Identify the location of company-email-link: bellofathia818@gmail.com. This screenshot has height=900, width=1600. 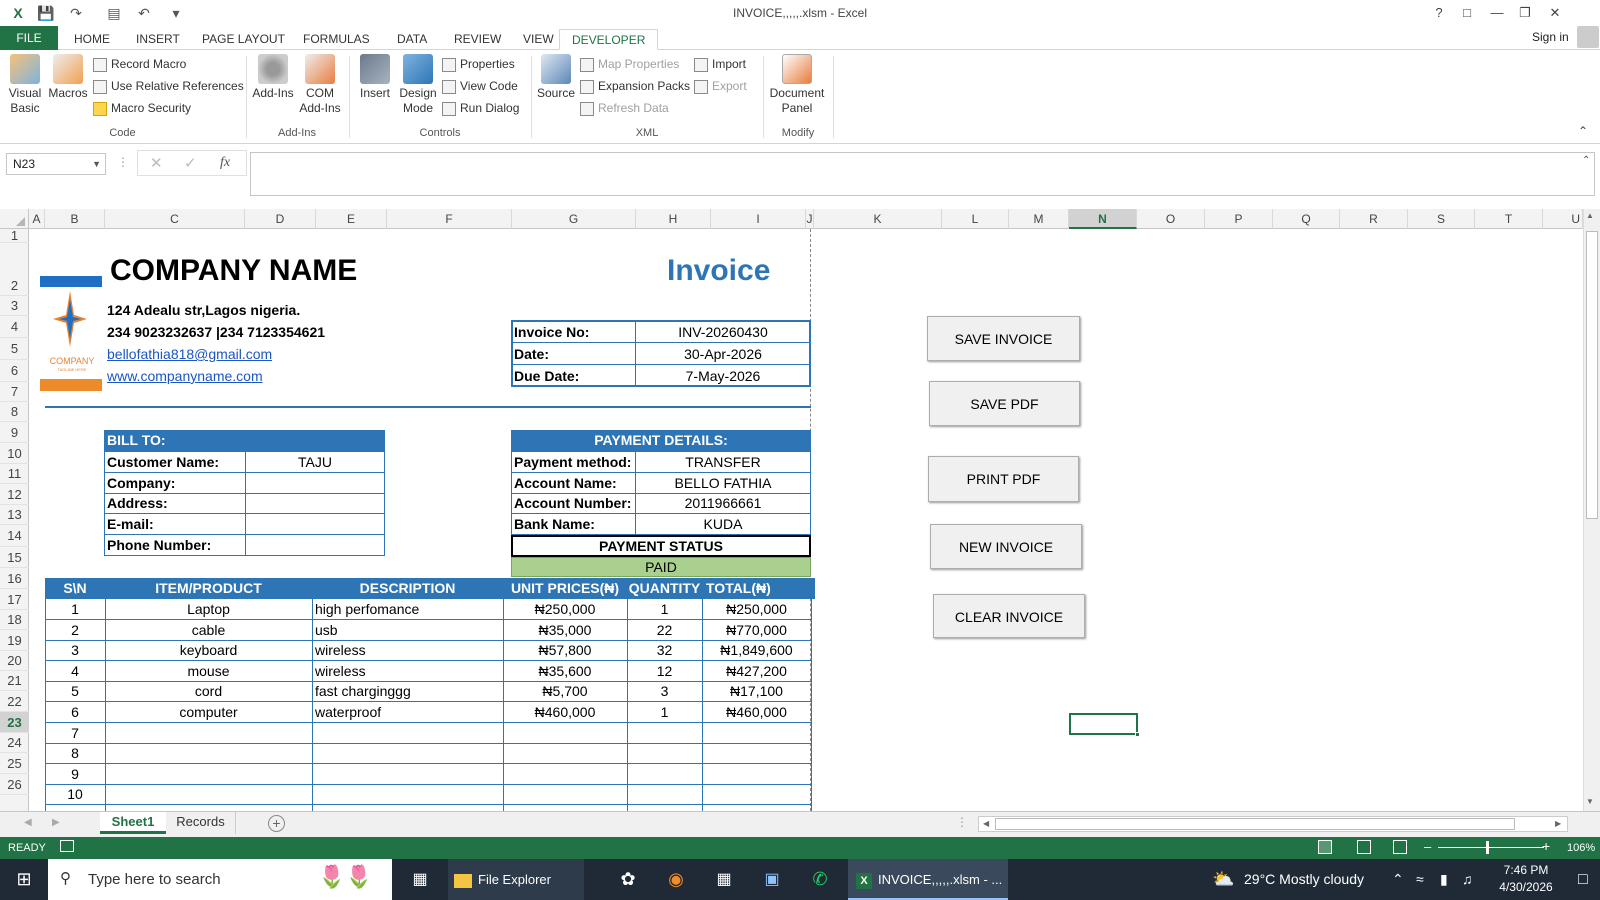
(189, 354).